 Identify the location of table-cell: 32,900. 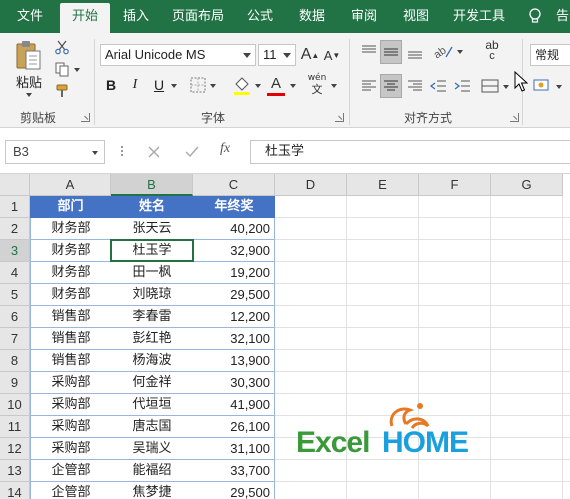
(234, 251).